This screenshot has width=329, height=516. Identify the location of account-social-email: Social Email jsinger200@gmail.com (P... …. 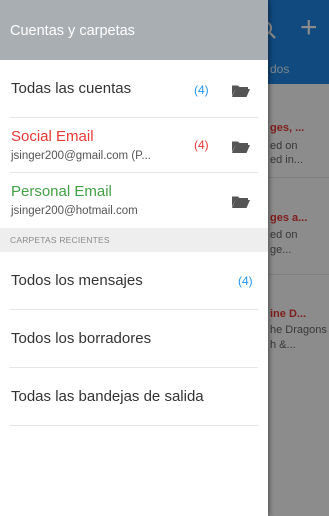
(134, 145).